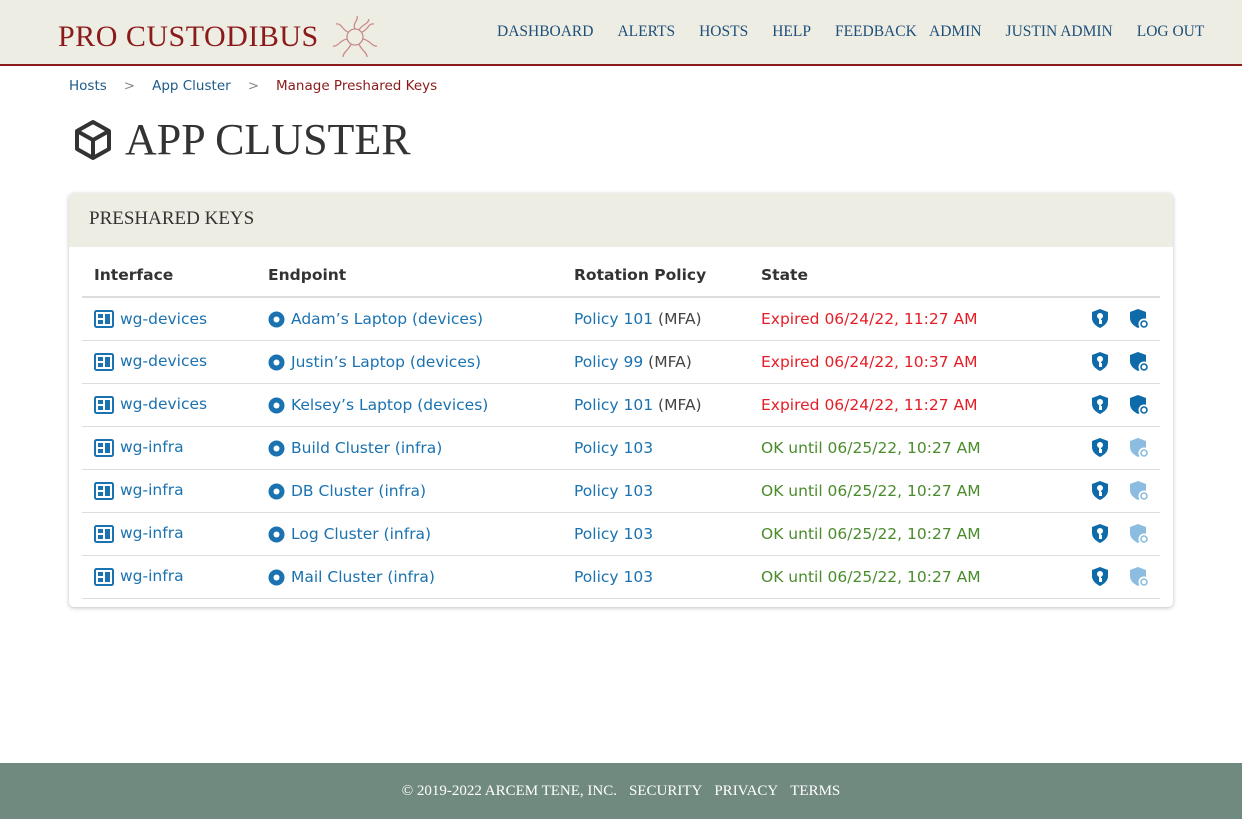 The height and width of the screenshot is (819, 1242). Describe the element at coordinates (876, 32) in the screenshot. I see `nav-feedback: FEEDBACK` at that location.